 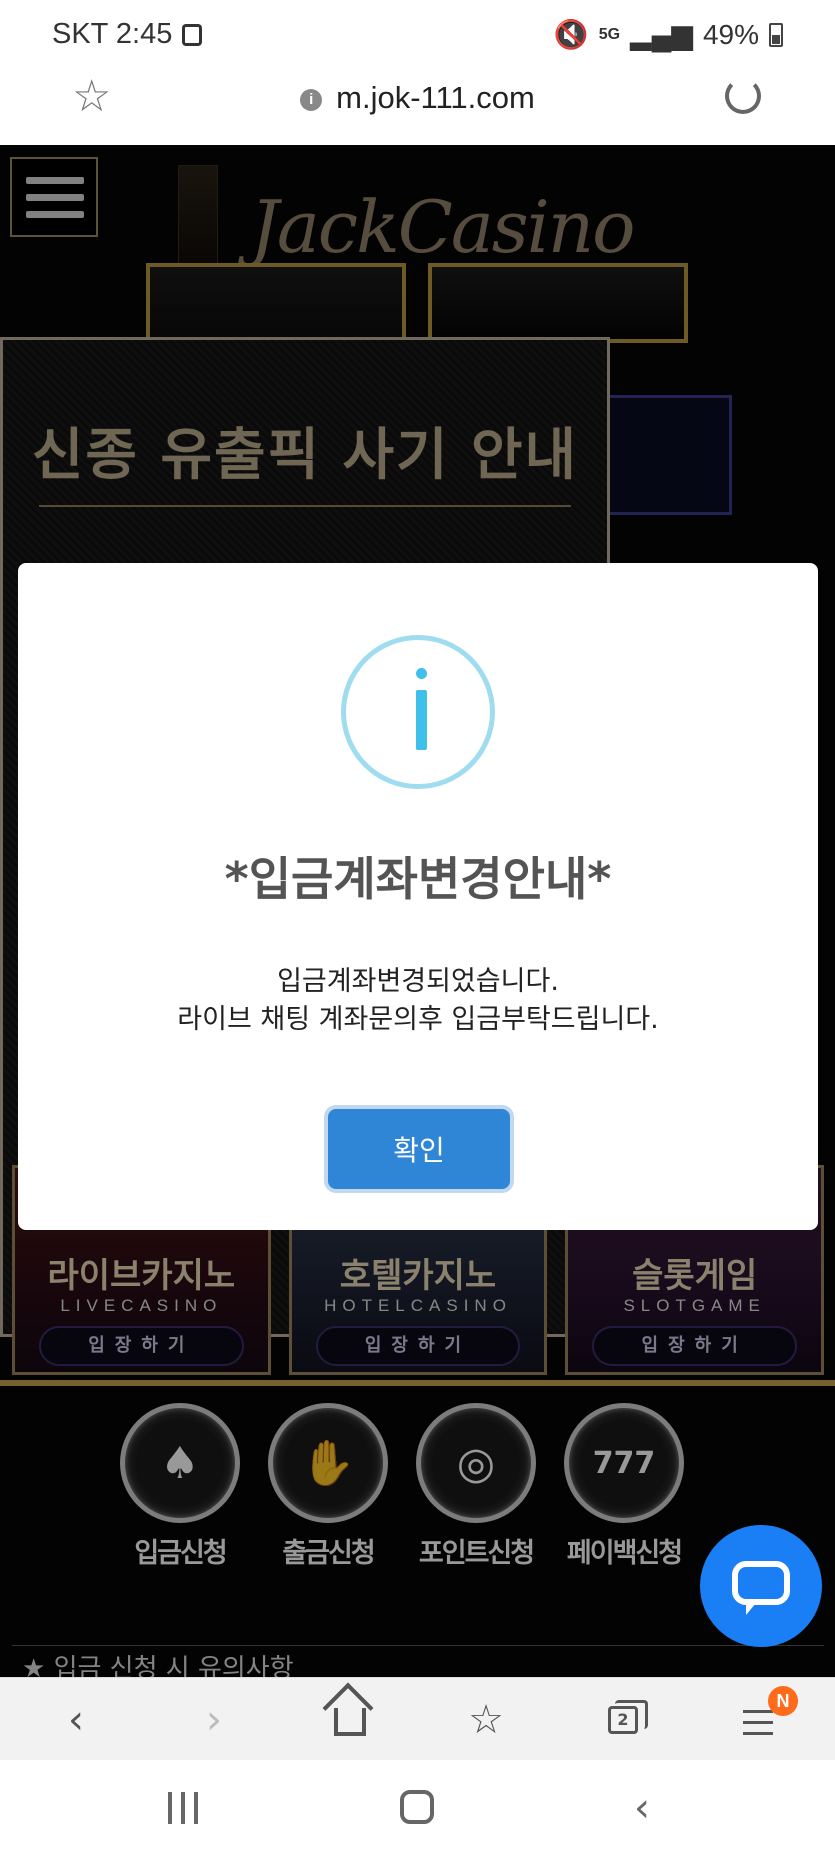 I want to click on tabs-icon: 2, so click(x=628, y=1717).